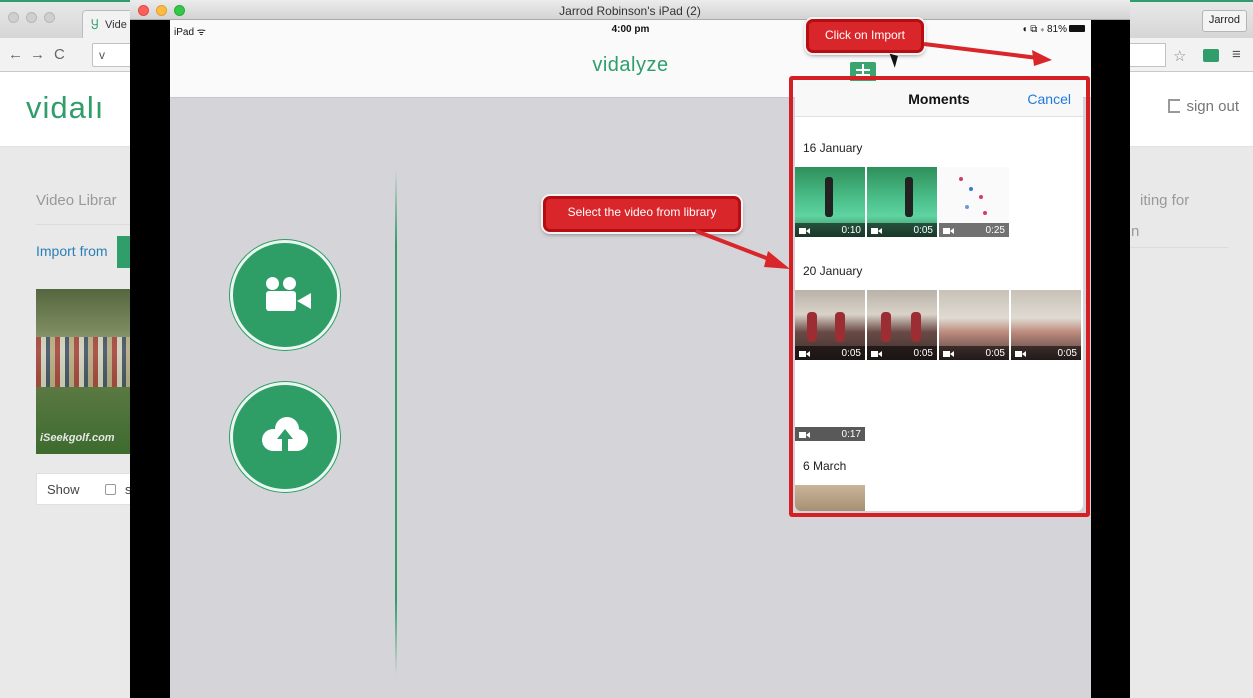 This screenshot has width=1253, height=698. What do you see at coordinates (37, 54) in the screenshot?
I see `forward-arrow-icon: →` at bounding box center [37, 54].